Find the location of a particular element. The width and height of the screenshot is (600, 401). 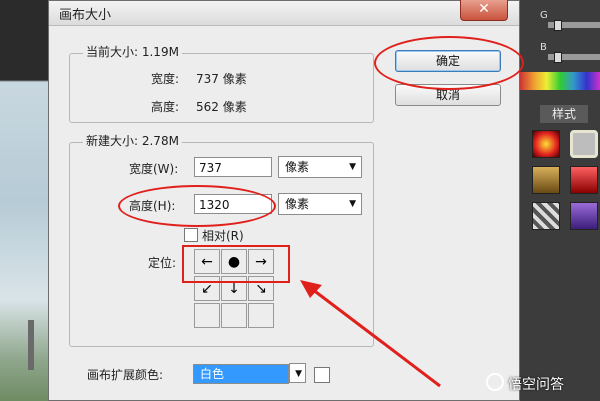

color-spectrum is located at coordinates (560, 81).